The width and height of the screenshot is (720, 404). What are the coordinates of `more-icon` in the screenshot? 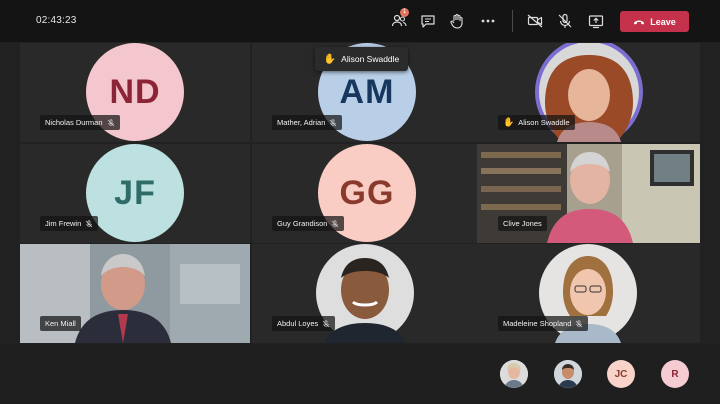 It's located at (488, 21).